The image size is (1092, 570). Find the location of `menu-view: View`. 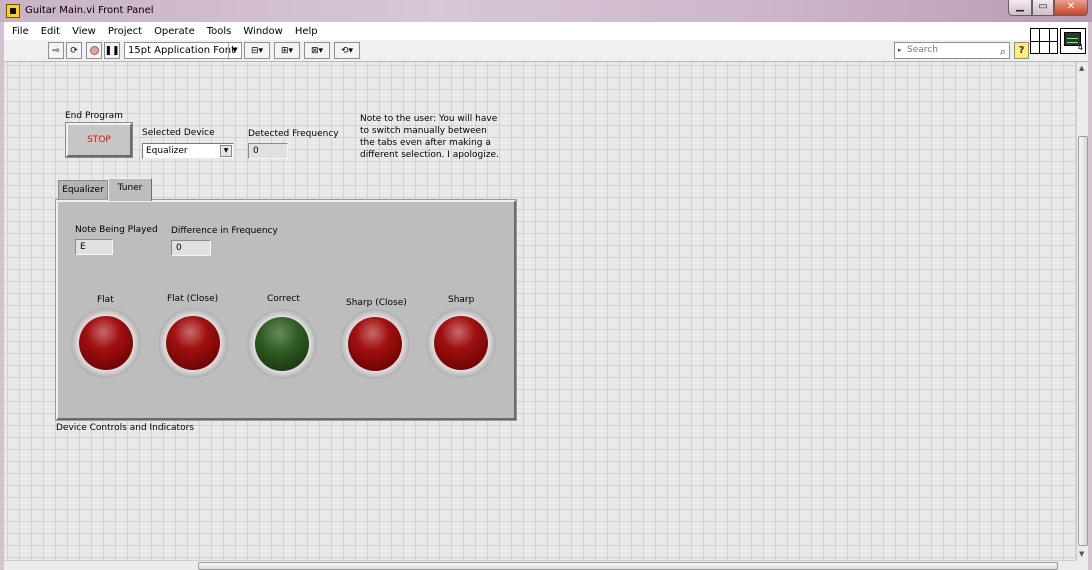

menu-view: View is located at coordinates (84, 31).